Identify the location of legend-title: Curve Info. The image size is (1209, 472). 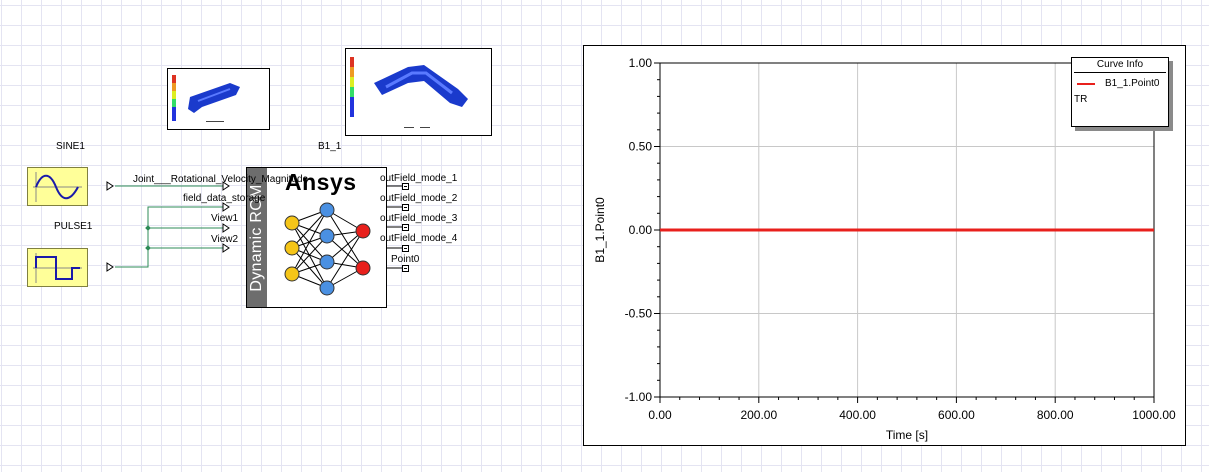
(1120, 65).